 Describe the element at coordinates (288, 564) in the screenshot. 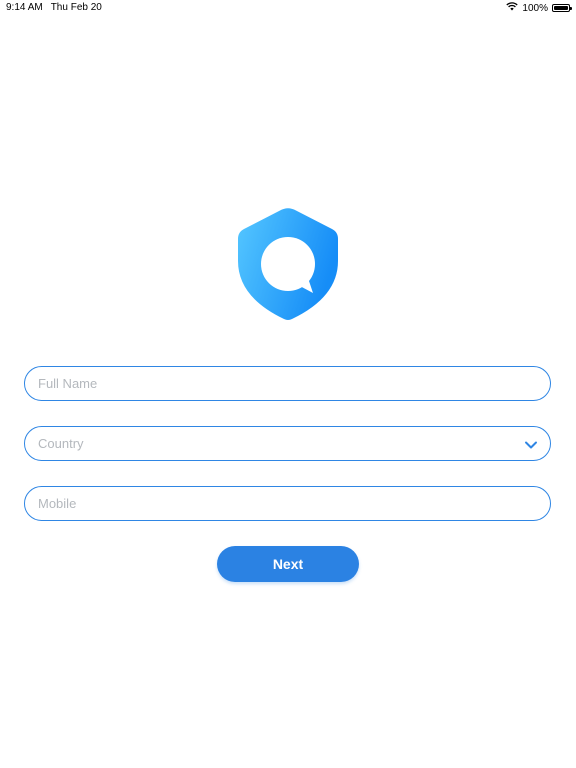

I see `next-button: Next` at that location.